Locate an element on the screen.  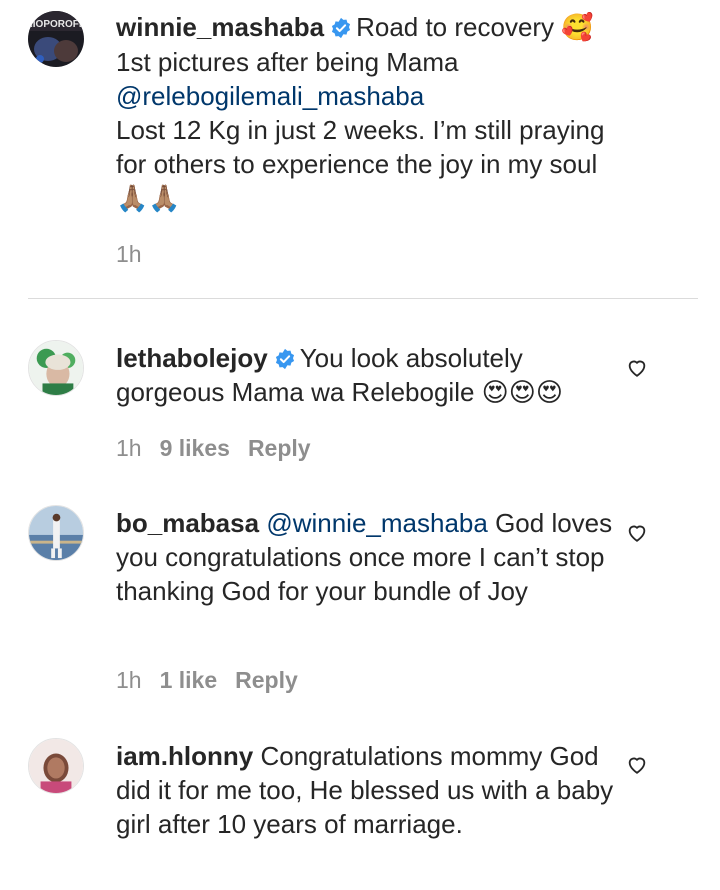
caption-mention: @relebogilemali_mashaba is located at coordinates (270, 96).